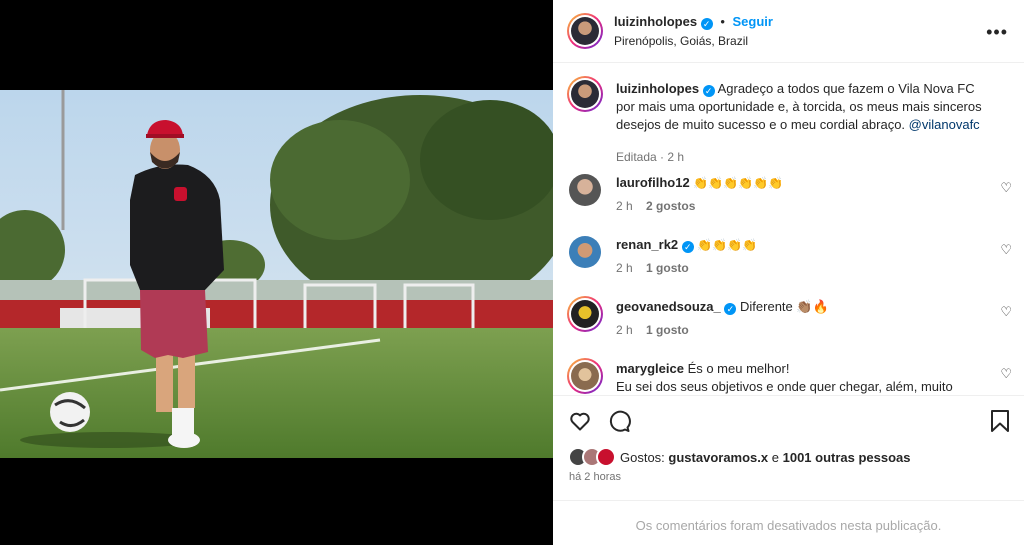 Image resolution: width=1024 pixels, height=545 pixels. What do you see at coordinates (619, 421) in the screenshot?
I see `comment-bubble-icon` at bounding box center [619, 421].